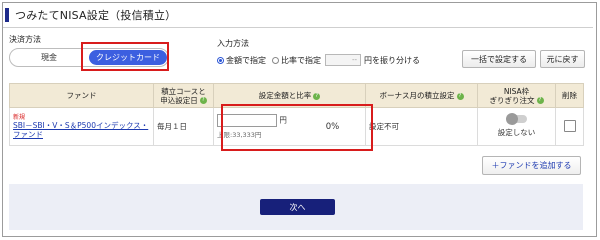 The width and height of the screenshot is (600, 240). Describe the element at coordinates (183, 91) in the screenshot. I see `header-course-line1: 積立コースと` at that location.